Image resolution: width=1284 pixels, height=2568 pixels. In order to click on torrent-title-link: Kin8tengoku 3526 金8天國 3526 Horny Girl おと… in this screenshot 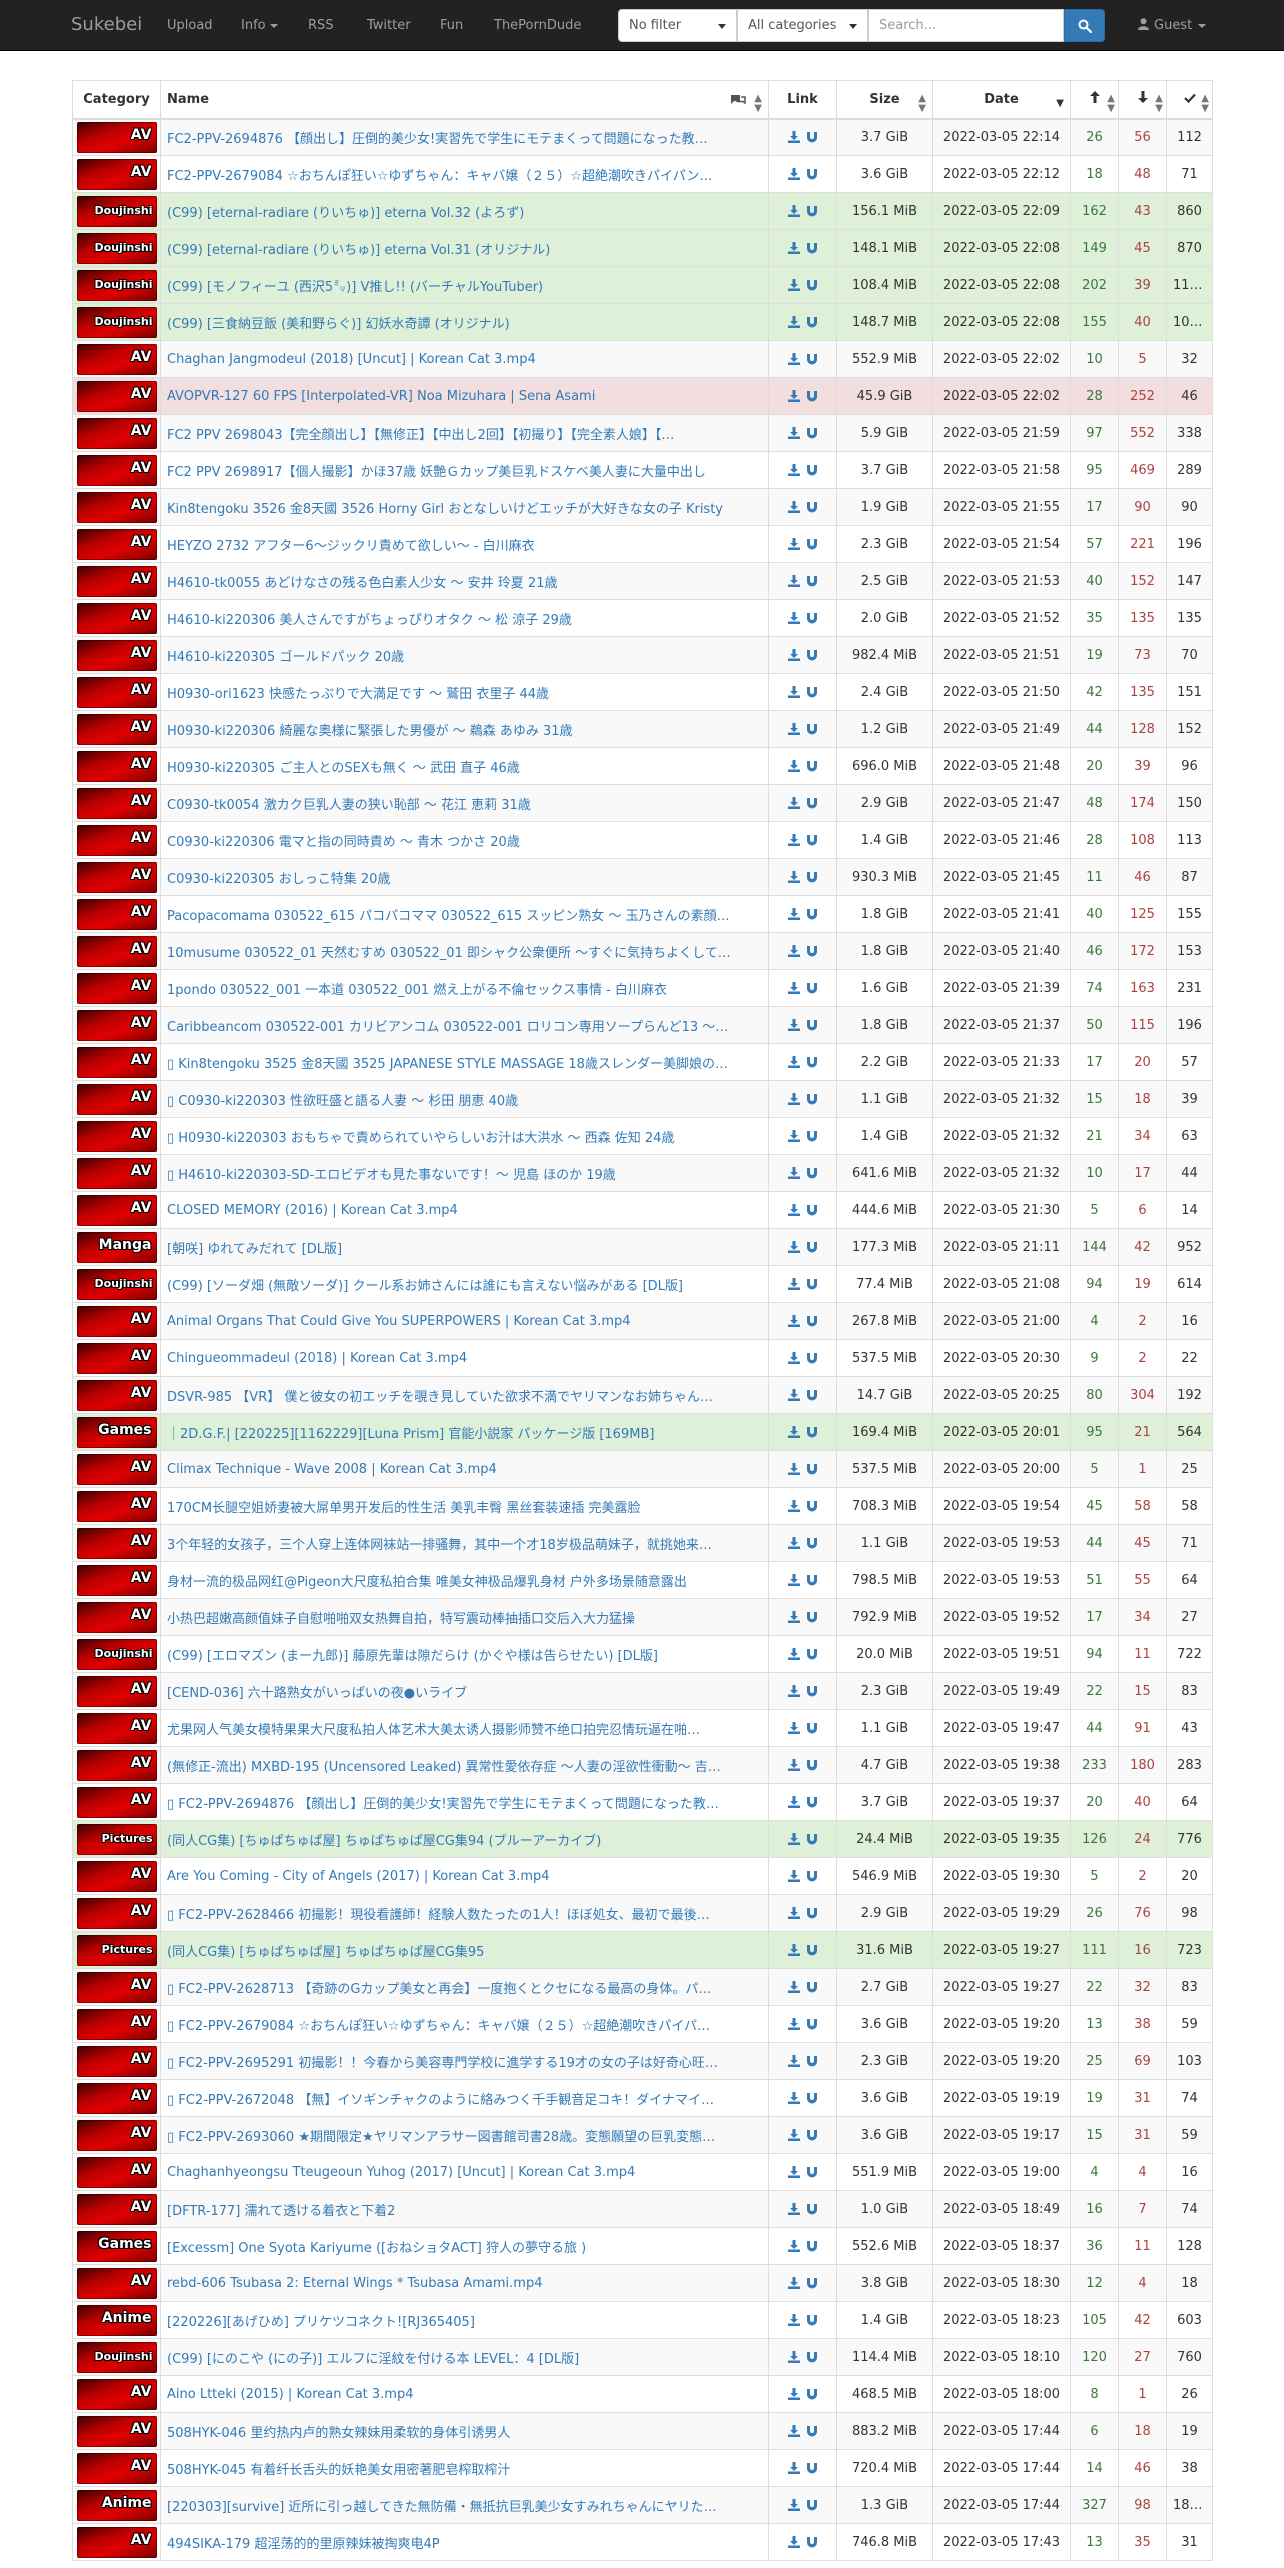, I will do `click(445, 509)`.